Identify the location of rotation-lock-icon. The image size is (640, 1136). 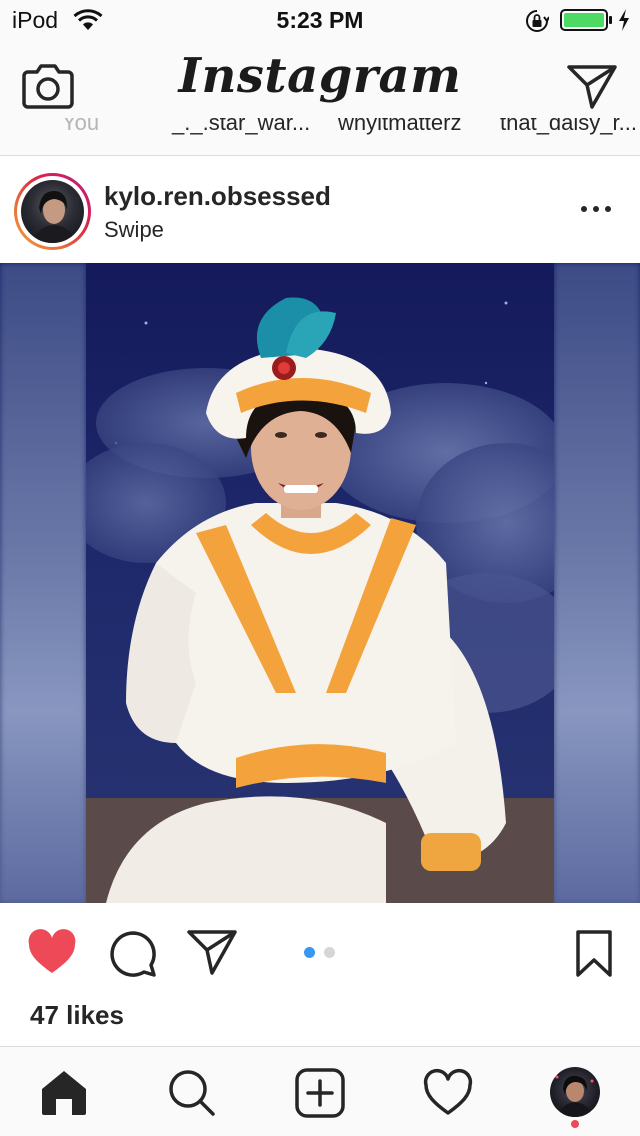
(537, 23).